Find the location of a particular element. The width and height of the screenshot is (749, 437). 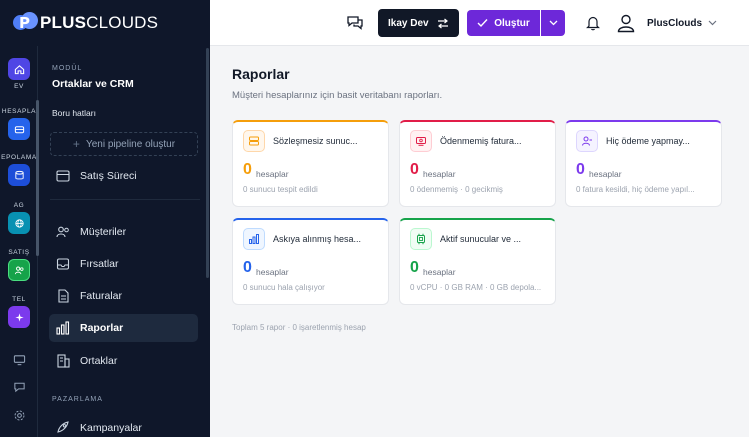

module-rail: EV HESAPLA EPOLAMA AĞ SATIŞ TEL is located at coordinates (19, 241).